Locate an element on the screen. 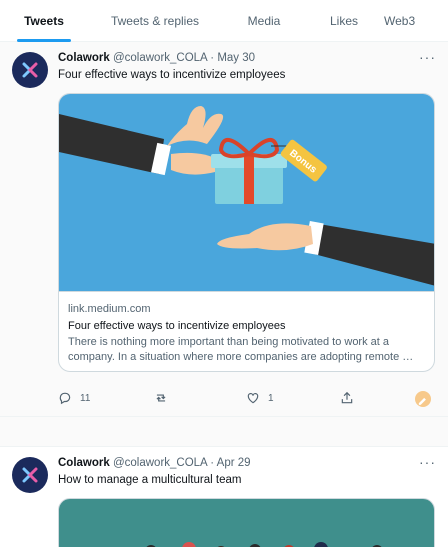  author-handle-date: @colawork_COLA · Apr 29 is located at coordinates (182, 463).